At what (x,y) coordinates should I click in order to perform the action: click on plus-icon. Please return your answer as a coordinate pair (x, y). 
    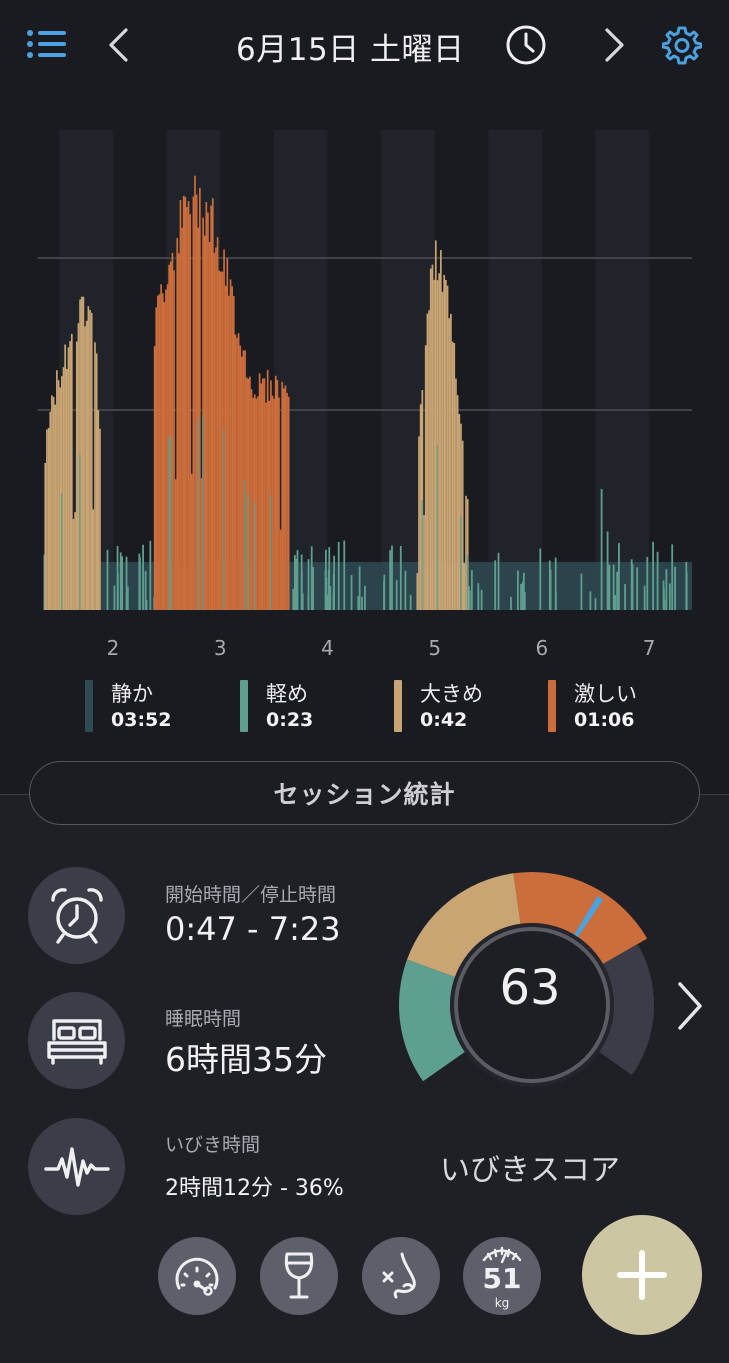
    Looking at the image, I should click on (642, 1275).